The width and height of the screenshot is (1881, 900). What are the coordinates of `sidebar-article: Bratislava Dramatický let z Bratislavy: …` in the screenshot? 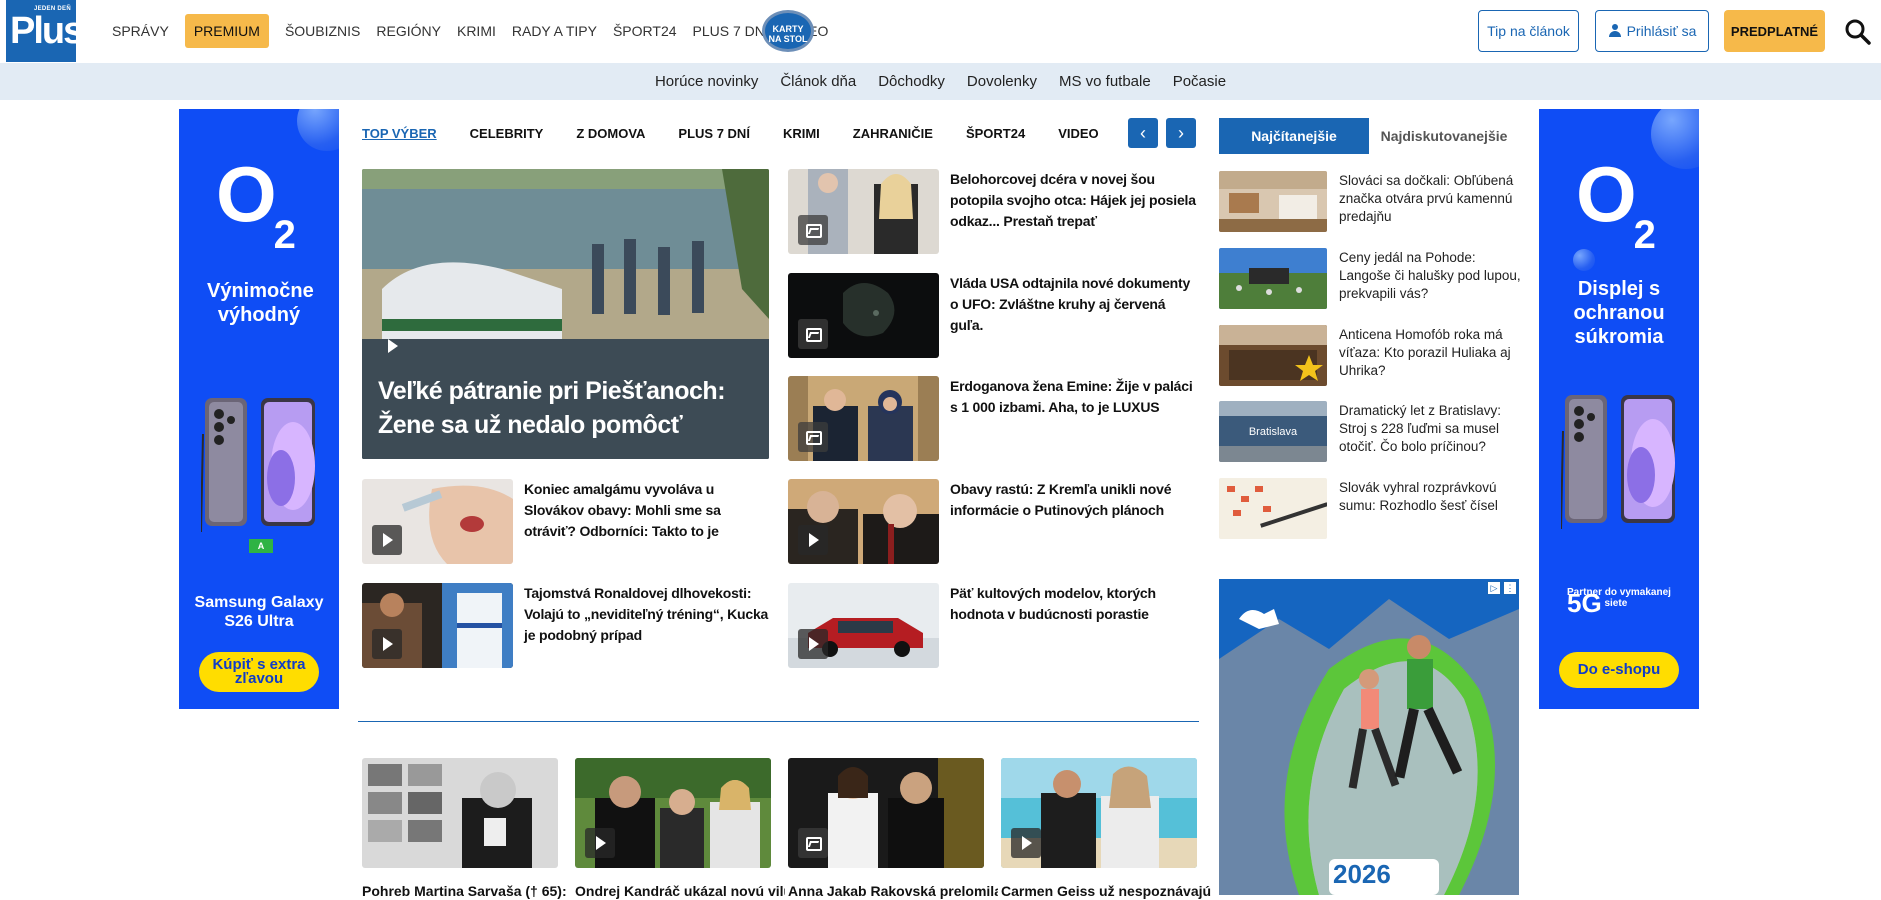 It's located at (1369, 434).